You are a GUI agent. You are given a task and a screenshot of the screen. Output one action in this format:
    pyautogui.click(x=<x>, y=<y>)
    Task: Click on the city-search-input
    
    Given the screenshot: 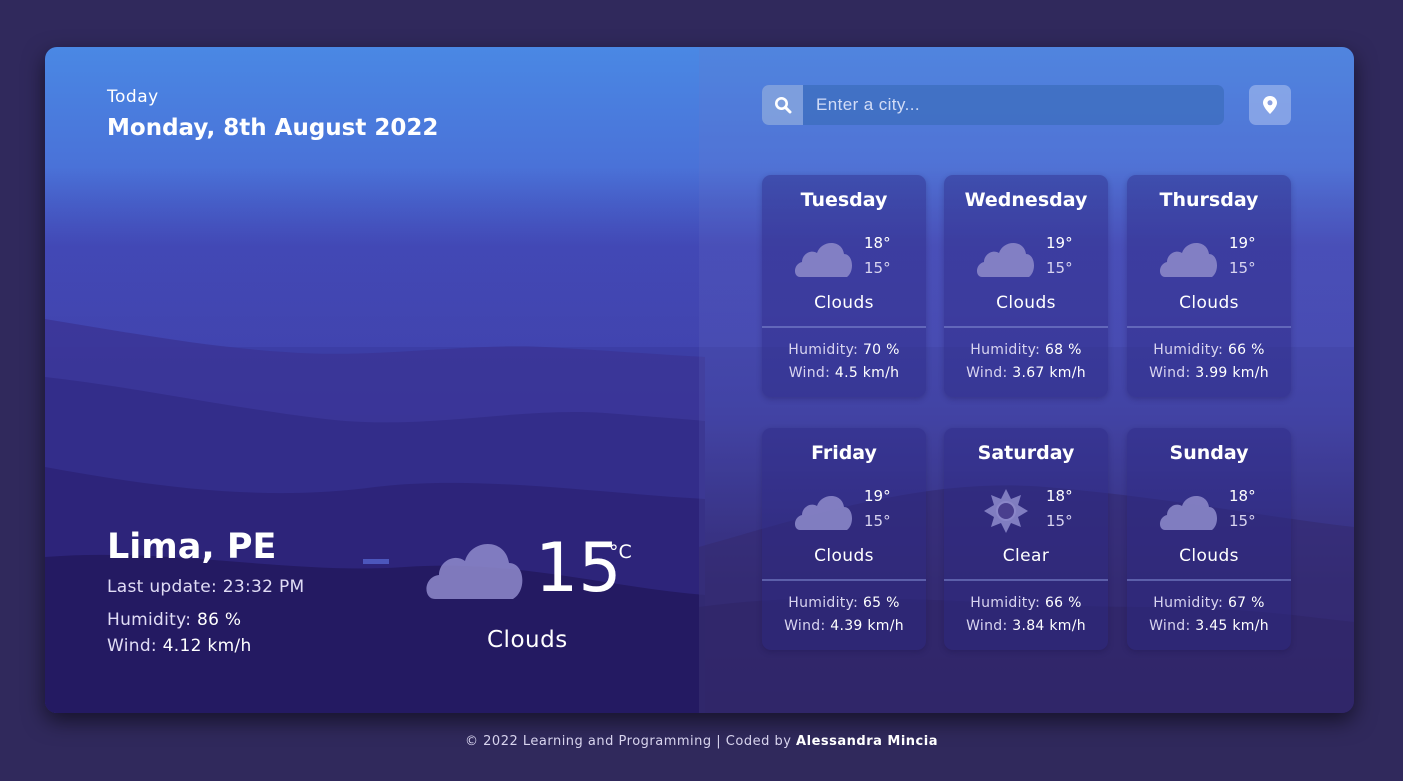 What is the action you would take?
    pyautogui.click(x=1013, y=105)
    